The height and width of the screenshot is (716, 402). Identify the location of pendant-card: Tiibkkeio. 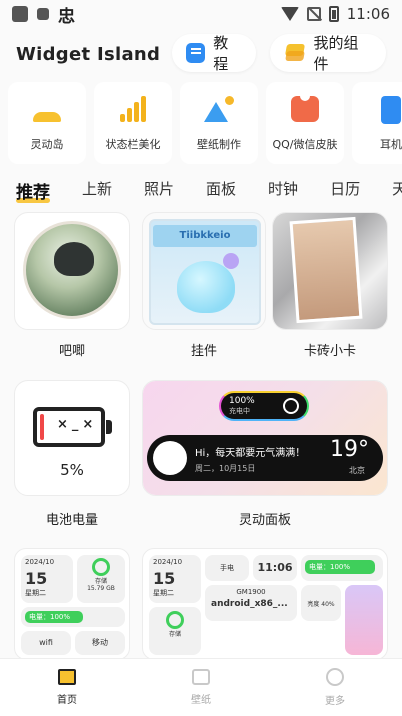
(204, 271).